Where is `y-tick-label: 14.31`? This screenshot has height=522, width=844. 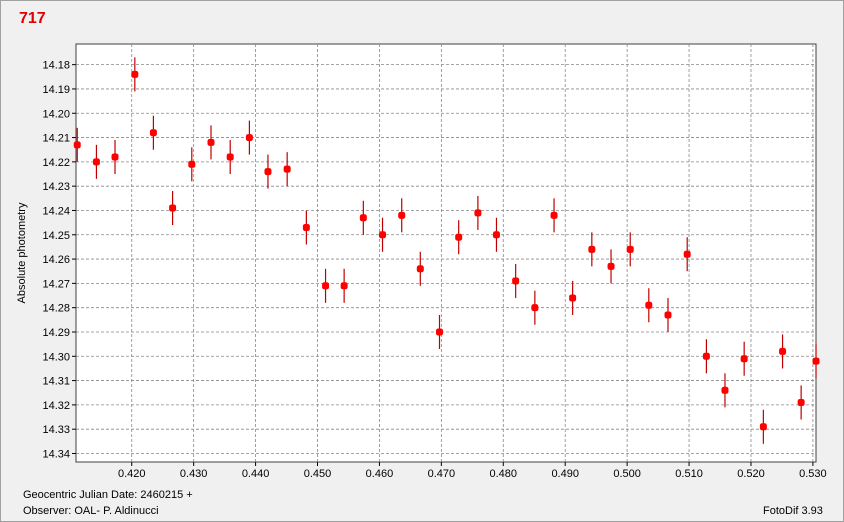
y-tick-label: 14.31 is located at coordinates (56, 382).